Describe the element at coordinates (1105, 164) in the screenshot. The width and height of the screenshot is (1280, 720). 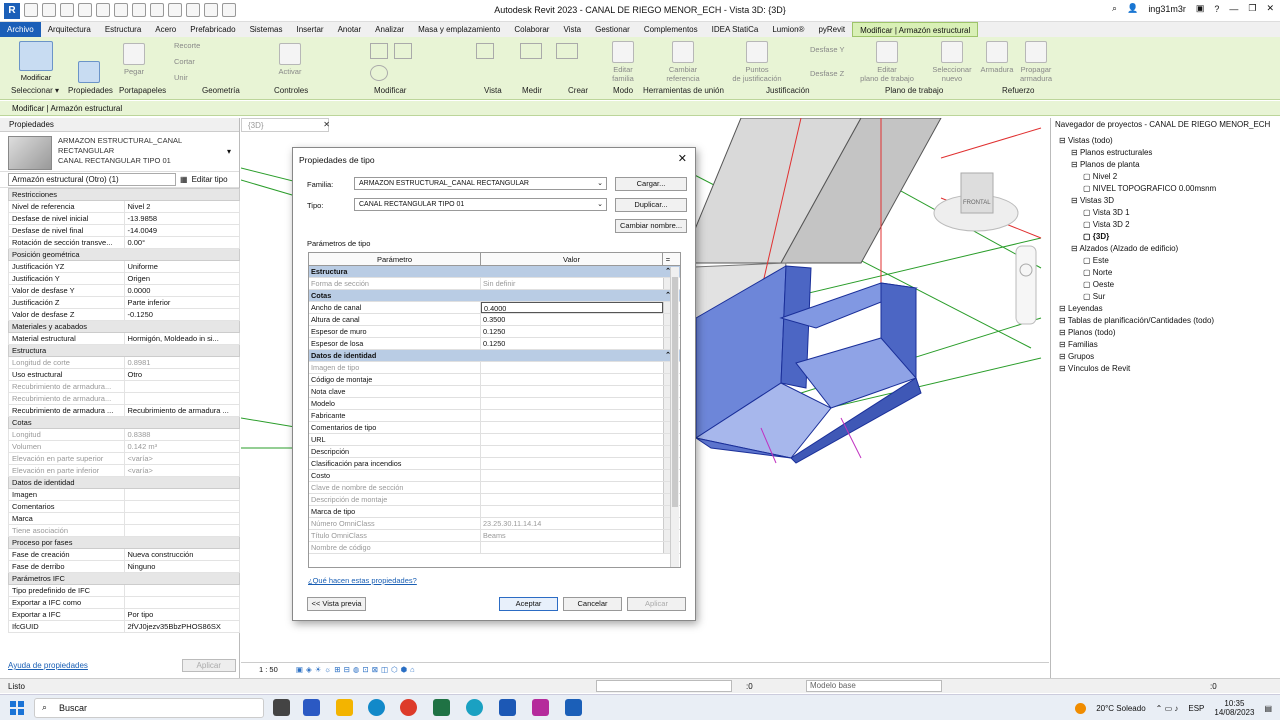
I see `browser-node: ⊟ Planos de planta` at that location.